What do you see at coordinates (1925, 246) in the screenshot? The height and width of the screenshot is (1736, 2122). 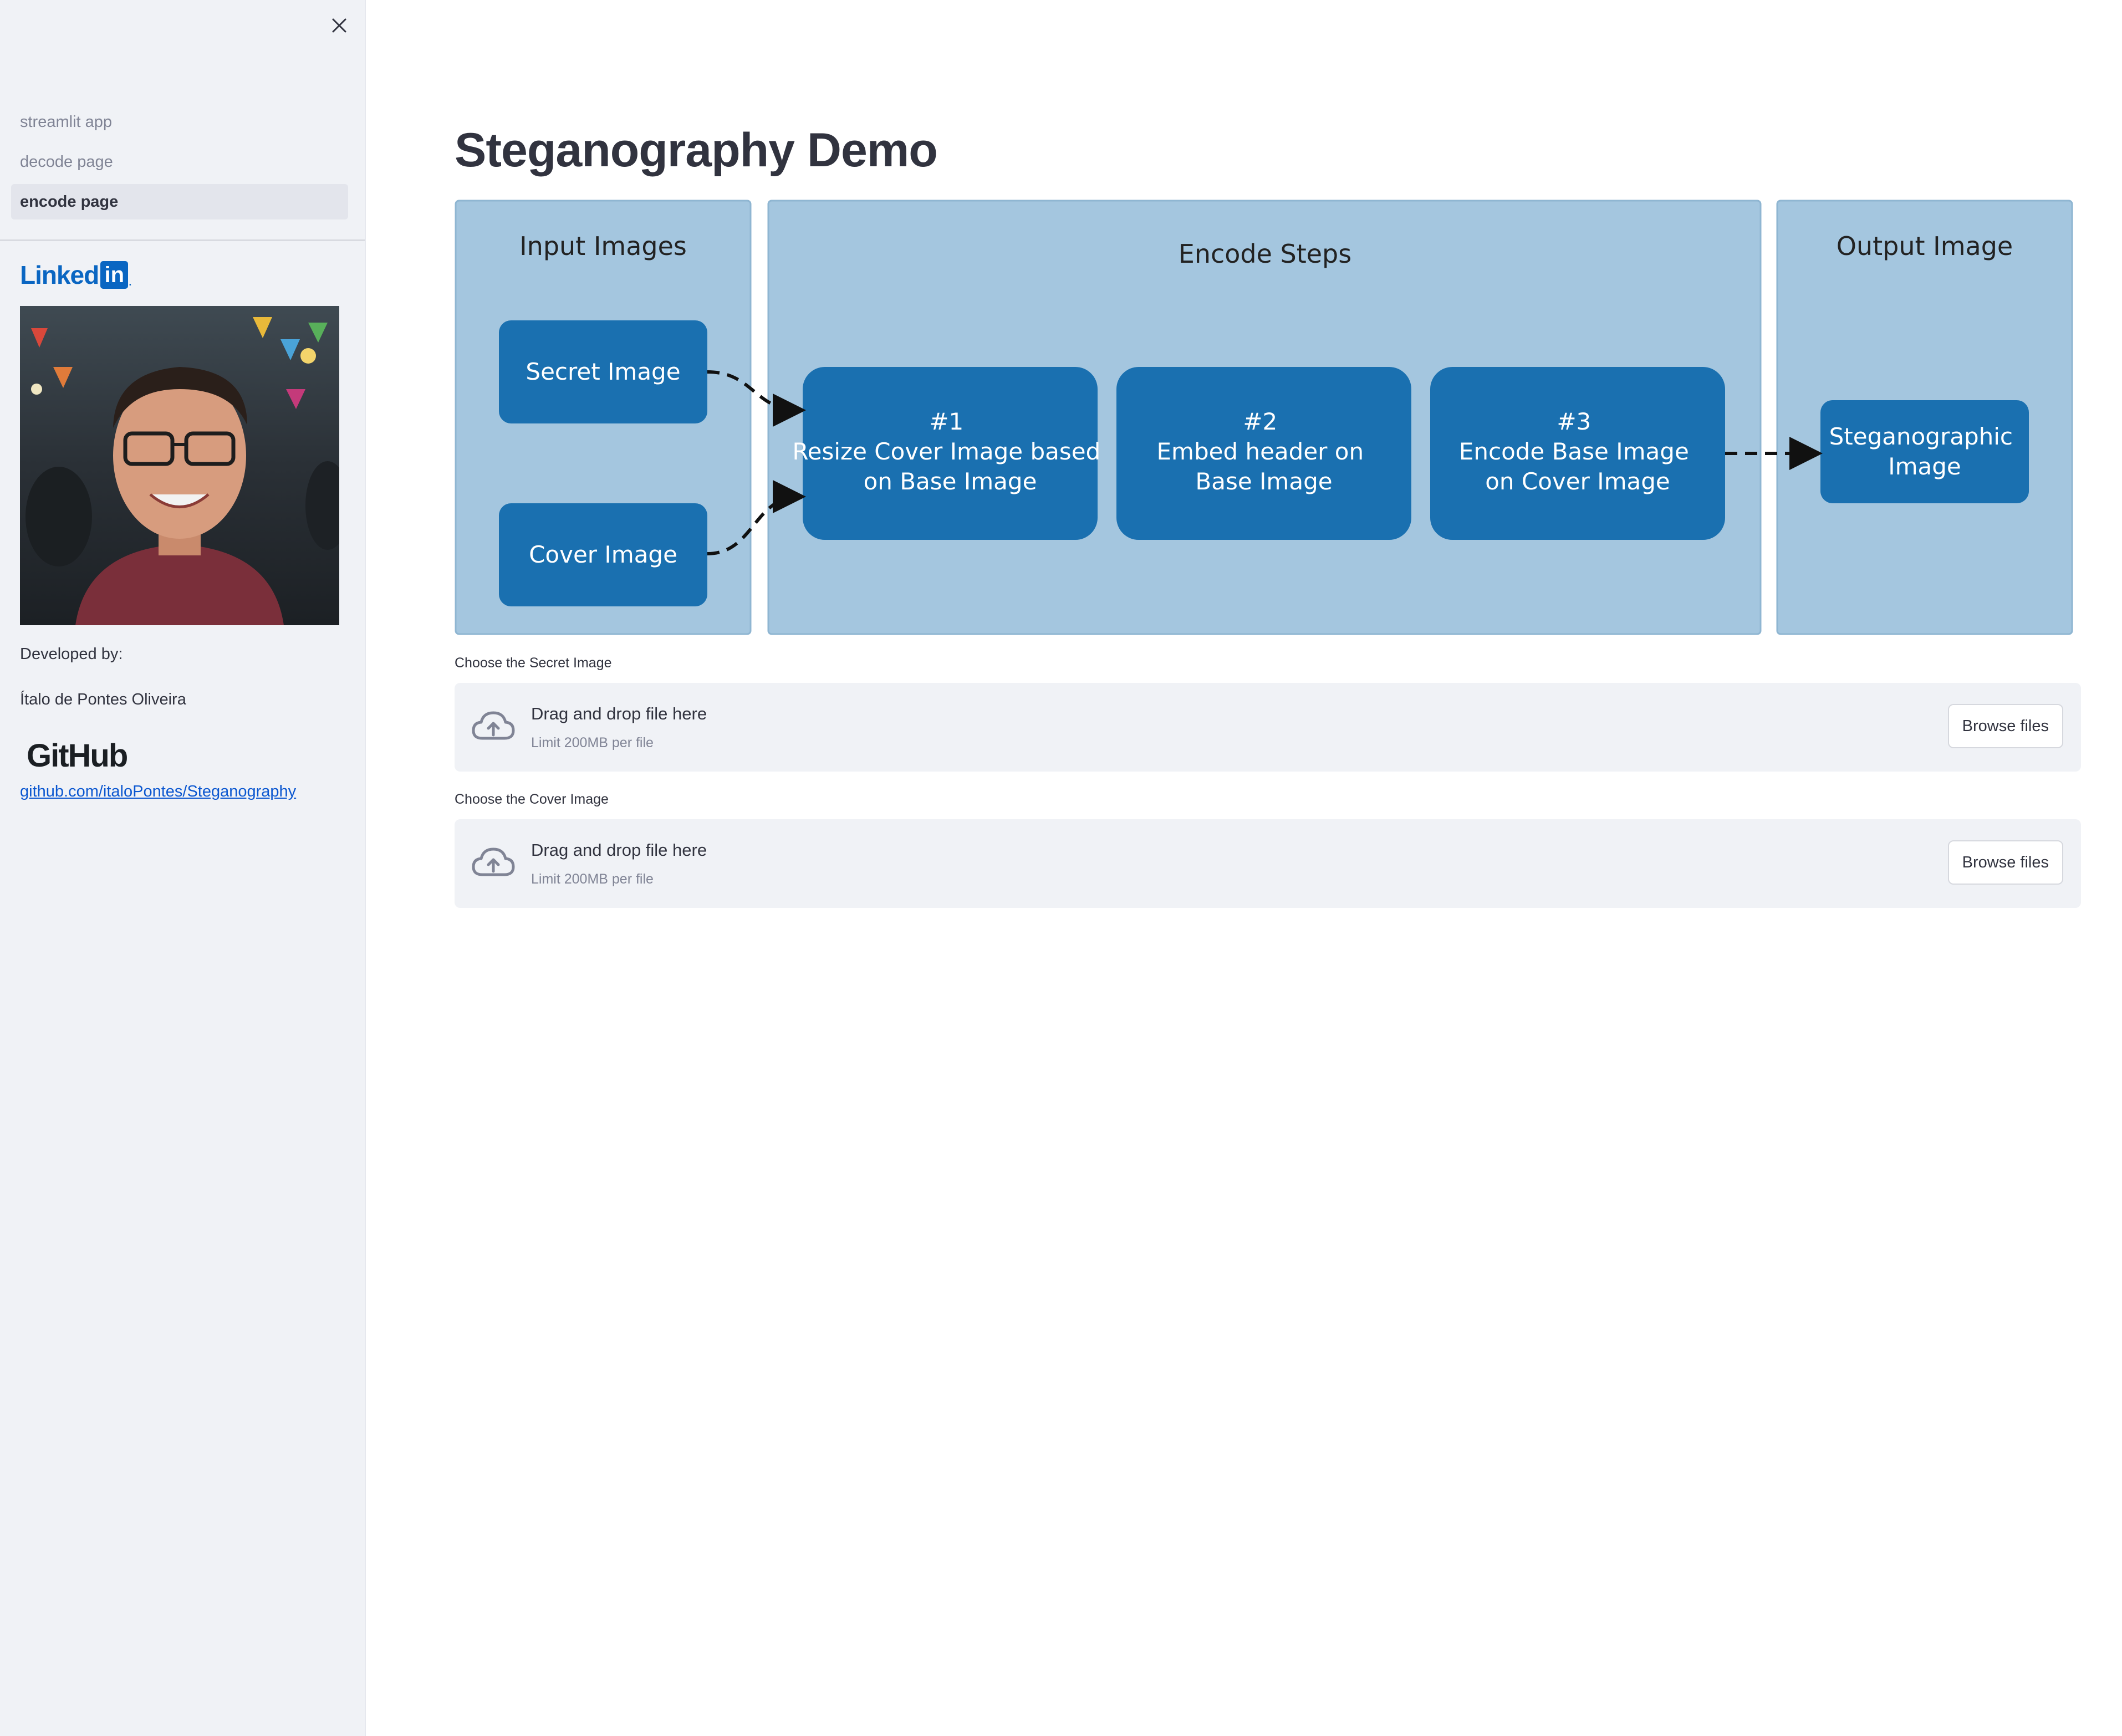 I see `output-panel-title: Output Image` at bounding box center [1925, 246].